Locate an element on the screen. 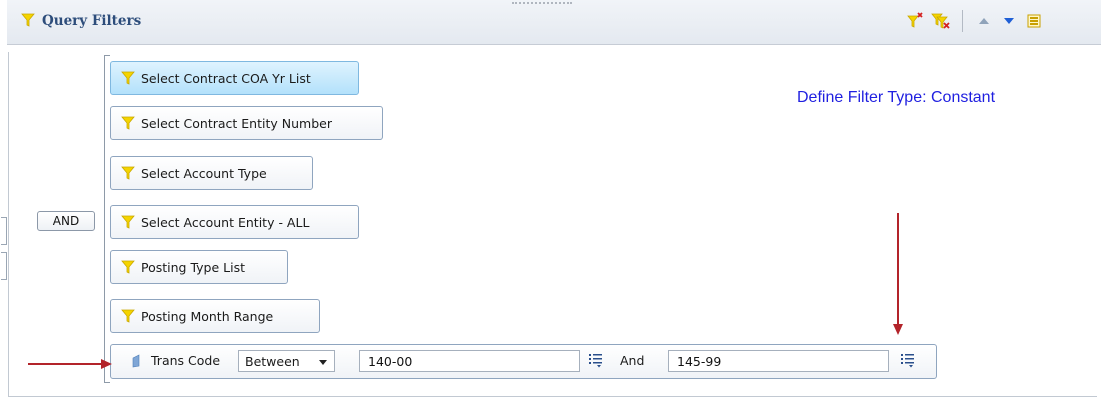  arrow-to-list-options is located at coordinates (898, 274).